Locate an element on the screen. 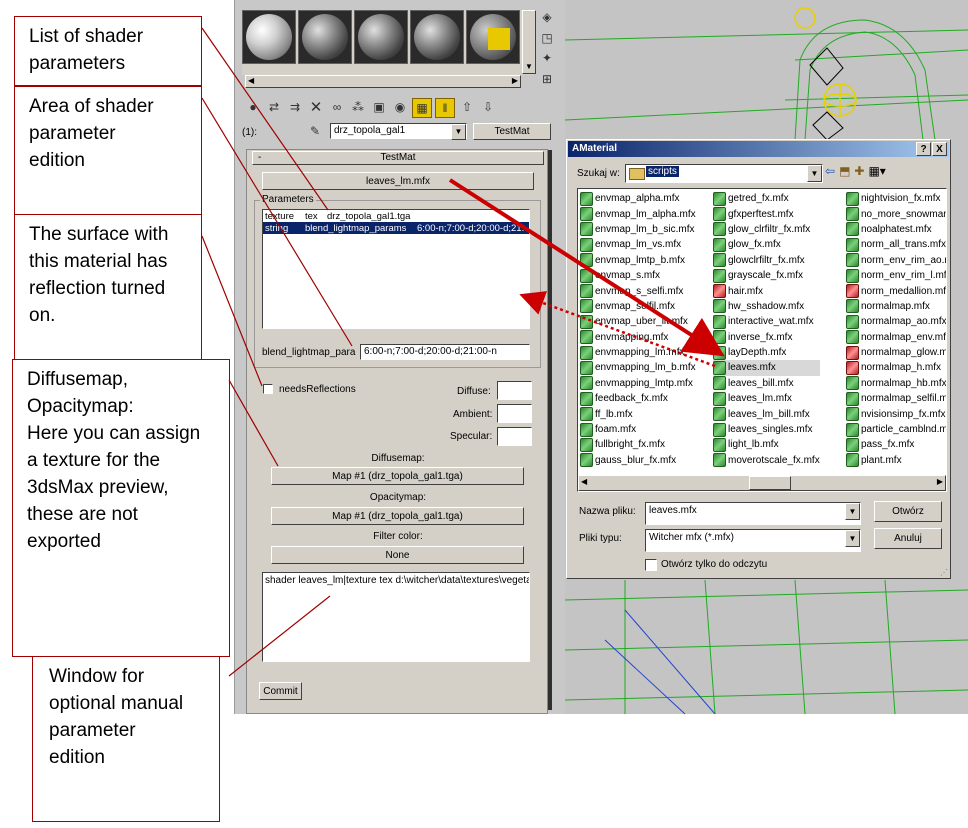  file-item: hair.mfx is located at coordinates (766, 291).